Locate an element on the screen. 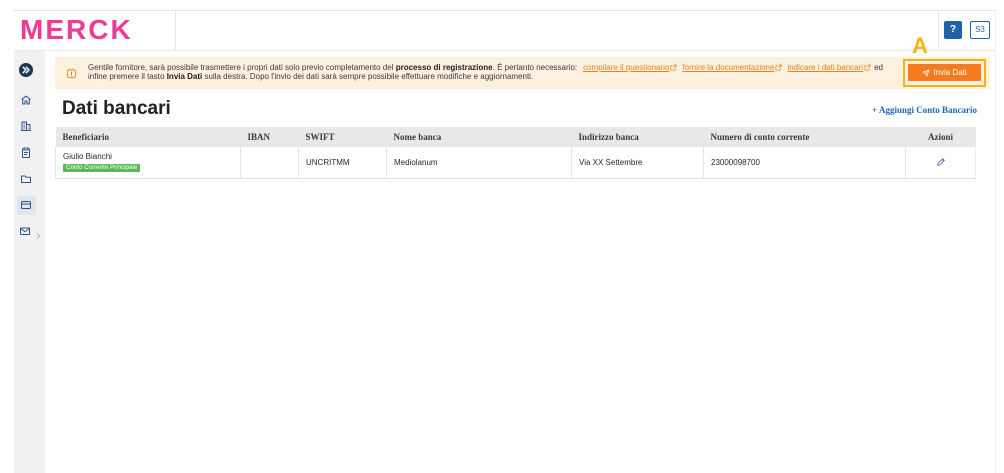 The height and width of the screenshot is (473, 1004). cell-nome-banca: Mediolanum is located at coordinates (479, 163).